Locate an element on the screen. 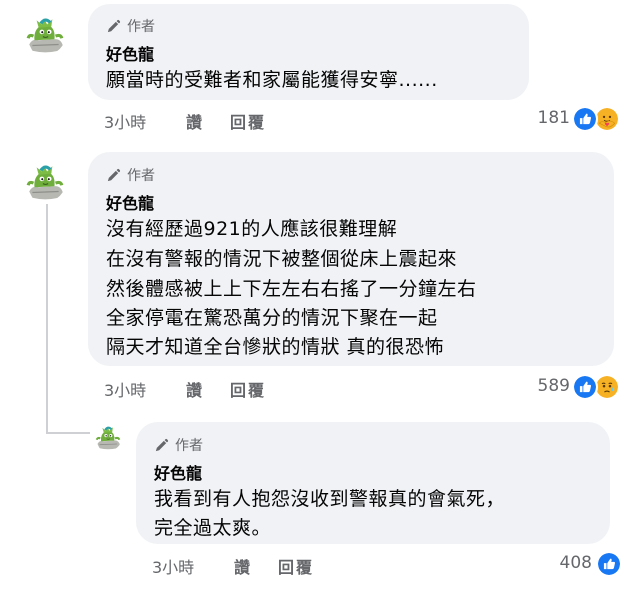 The image size is (640, 589). comment-text-line: 完全過太爽。 is located at coordinates (213, 528).